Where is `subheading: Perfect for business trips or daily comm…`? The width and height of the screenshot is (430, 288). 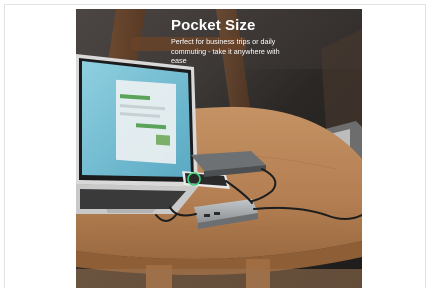
subheading: Perfect for business trips or daily comm… is located at coordinates (225, 51).